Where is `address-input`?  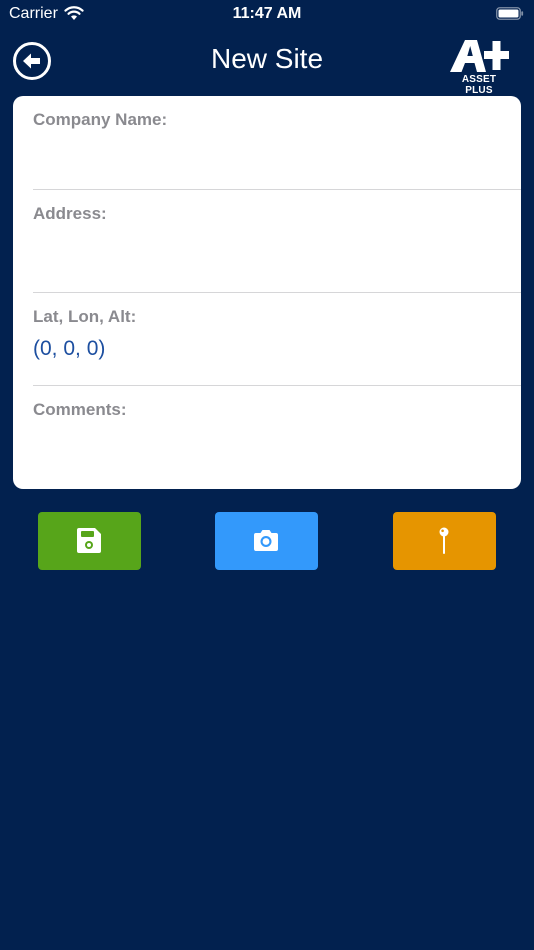 address-input is located at coordinates (268, 252).